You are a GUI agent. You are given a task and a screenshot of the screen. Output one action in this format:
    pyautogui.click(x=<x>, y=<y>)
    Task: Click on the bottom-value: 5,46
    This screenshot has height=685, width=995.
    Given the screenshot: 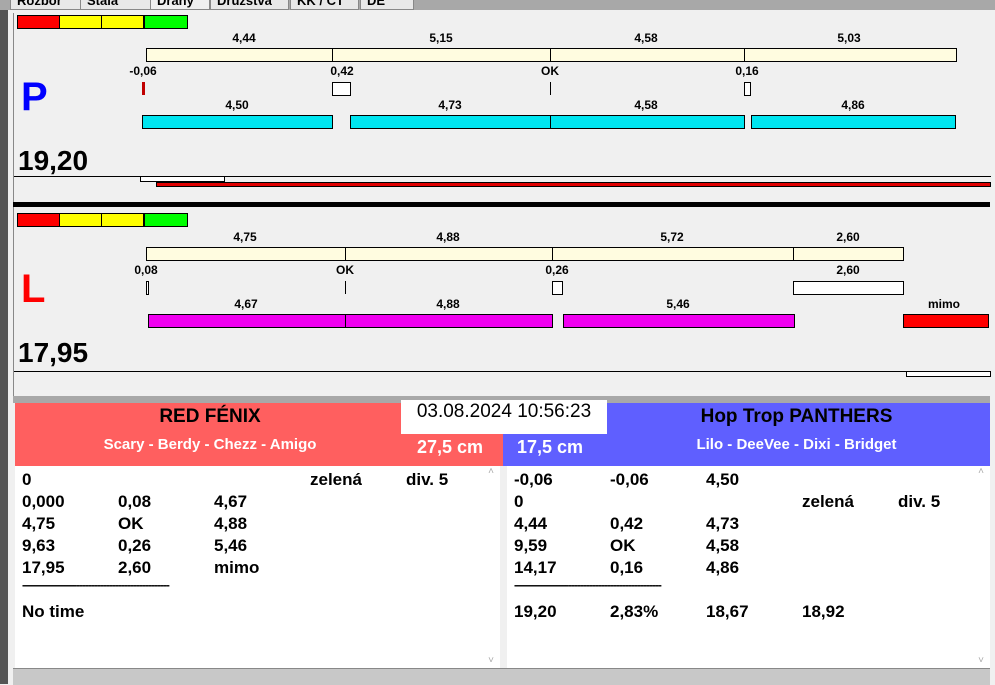 What is the action you would take?
    pyautogui.click(x=678, y=304)
    